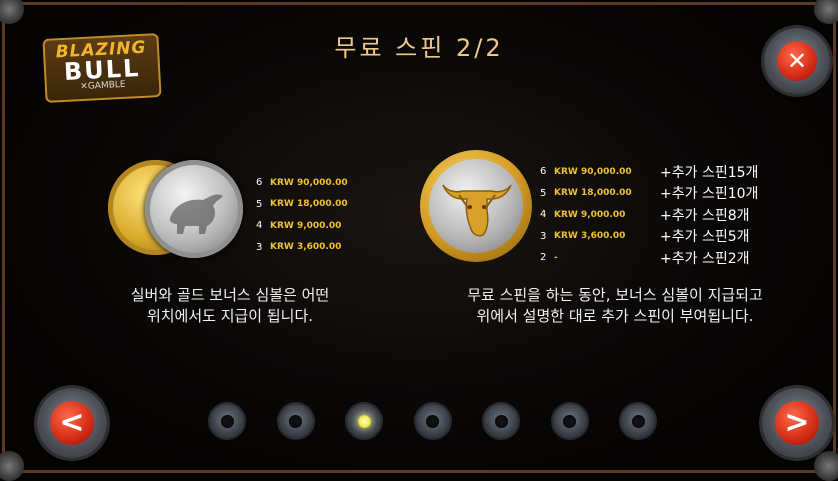 This screenshot has width=838, height=481. I want to click on silver-coin-icon, so click(194, 209).